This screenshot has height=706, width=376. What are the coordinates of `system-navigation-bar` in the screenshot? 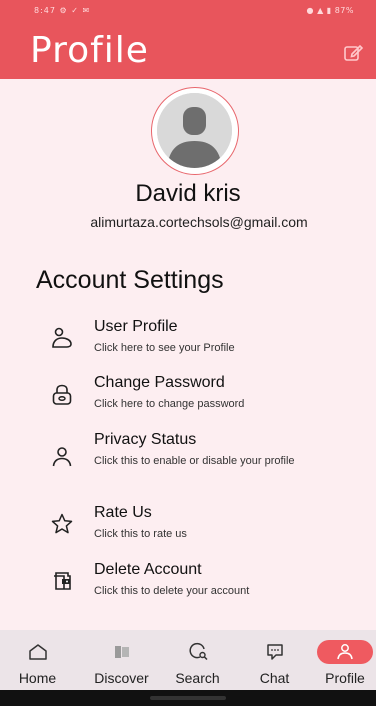 It's located at (188, 698).